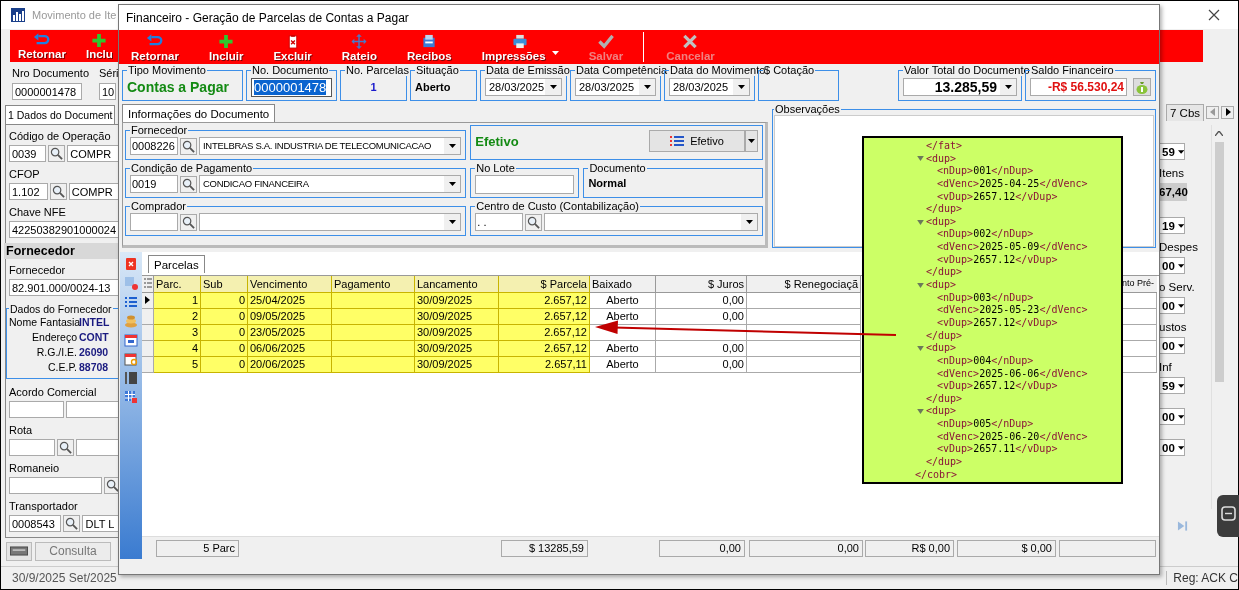  I want to click on column-header: $ Parcela, so click(544, 284).